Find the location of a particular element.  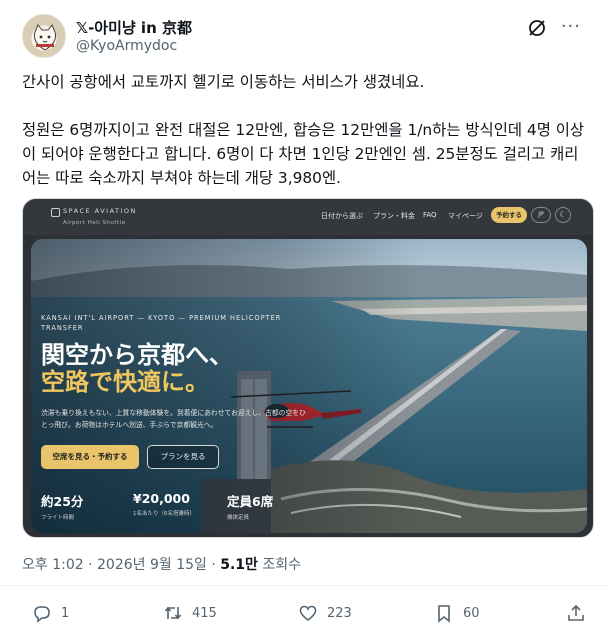

hero-stat: ¥20,000 1名あたり（6名搭乗時） is located at coordinates (164, 504).